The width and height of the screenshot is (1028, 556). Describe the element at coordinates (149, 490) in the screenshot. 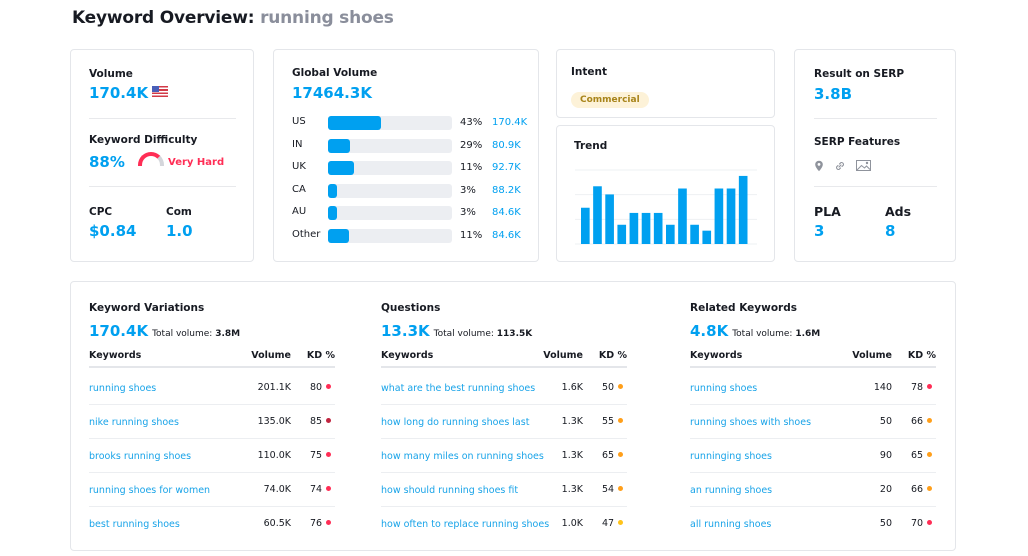

I see `keyword-link: running shoes for women` at that location.